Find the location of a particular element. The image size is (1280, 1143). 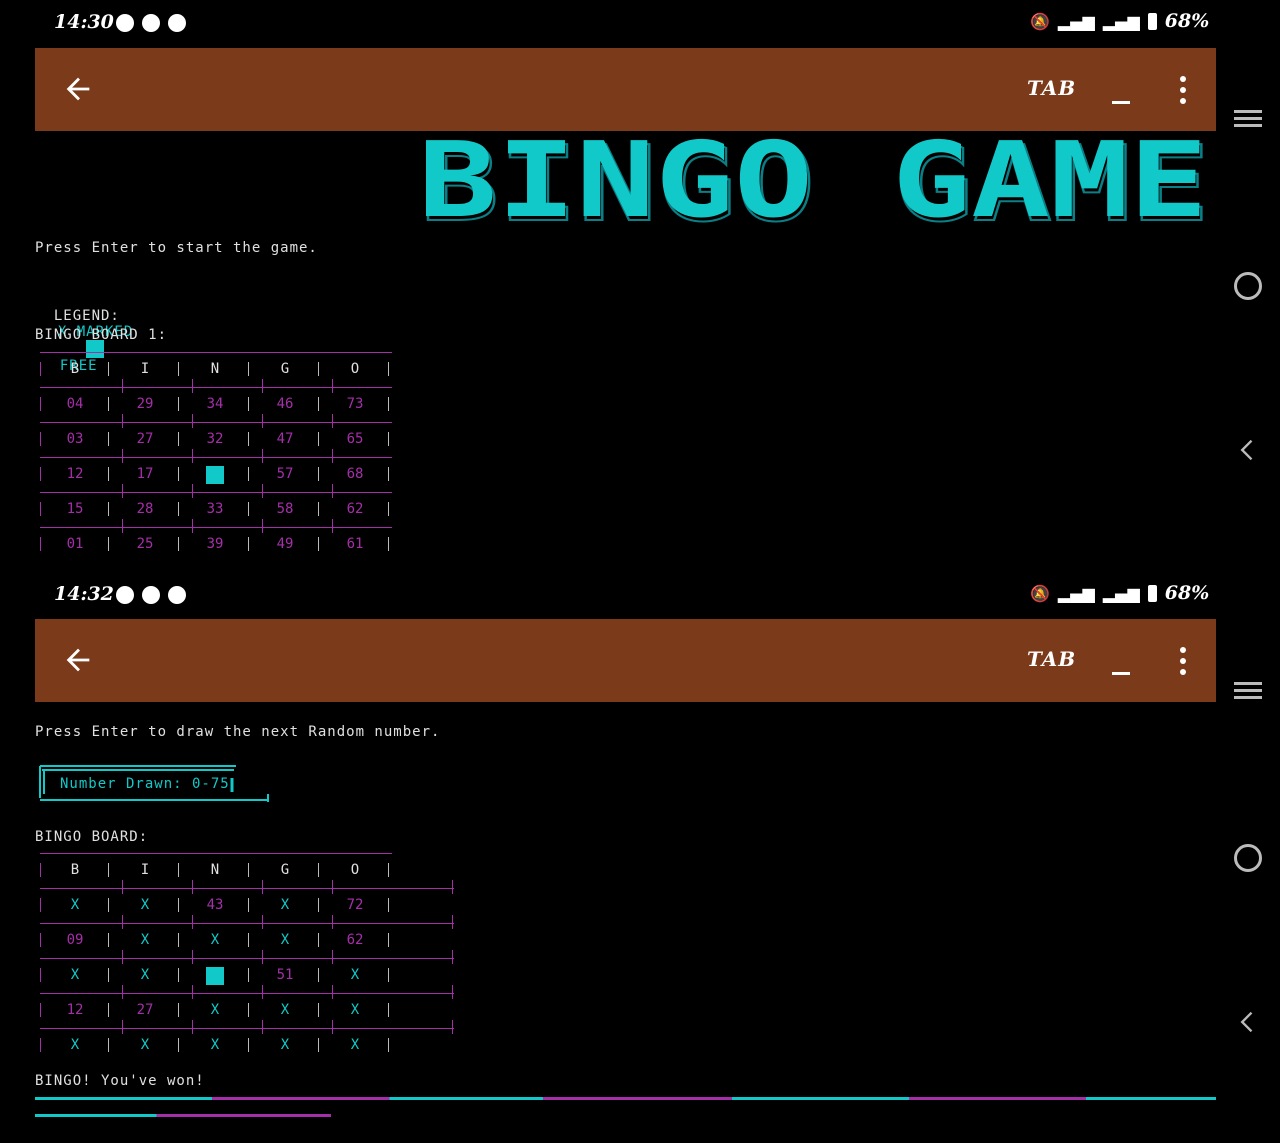

board-right-edge is located at coordinates (452, 1027).